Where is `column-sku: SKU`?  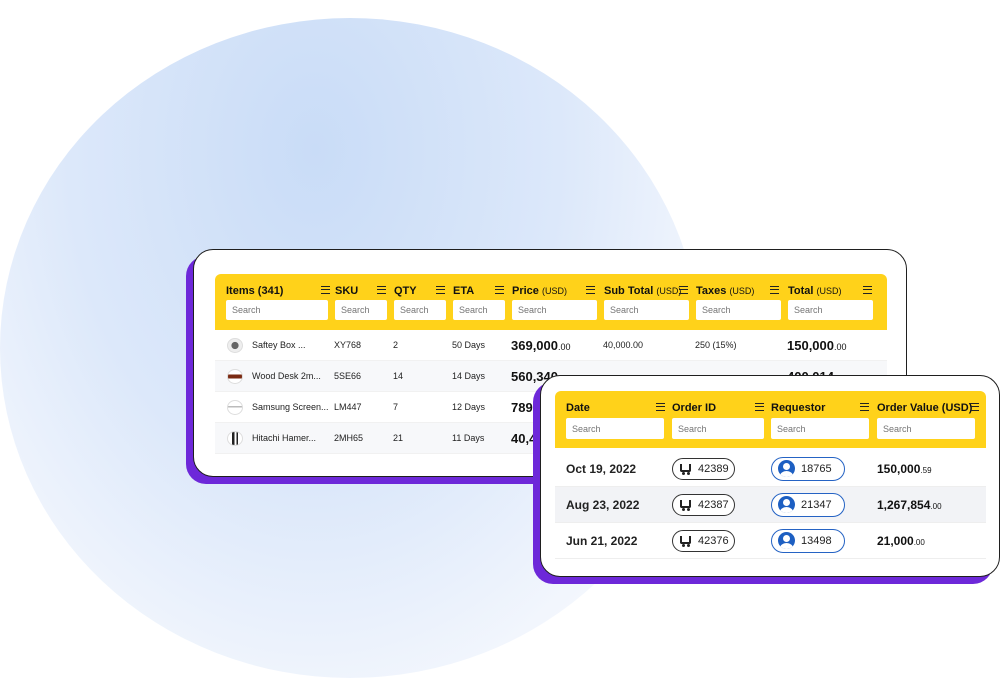 column-sku: SKU is located at coordinates (355, 302).